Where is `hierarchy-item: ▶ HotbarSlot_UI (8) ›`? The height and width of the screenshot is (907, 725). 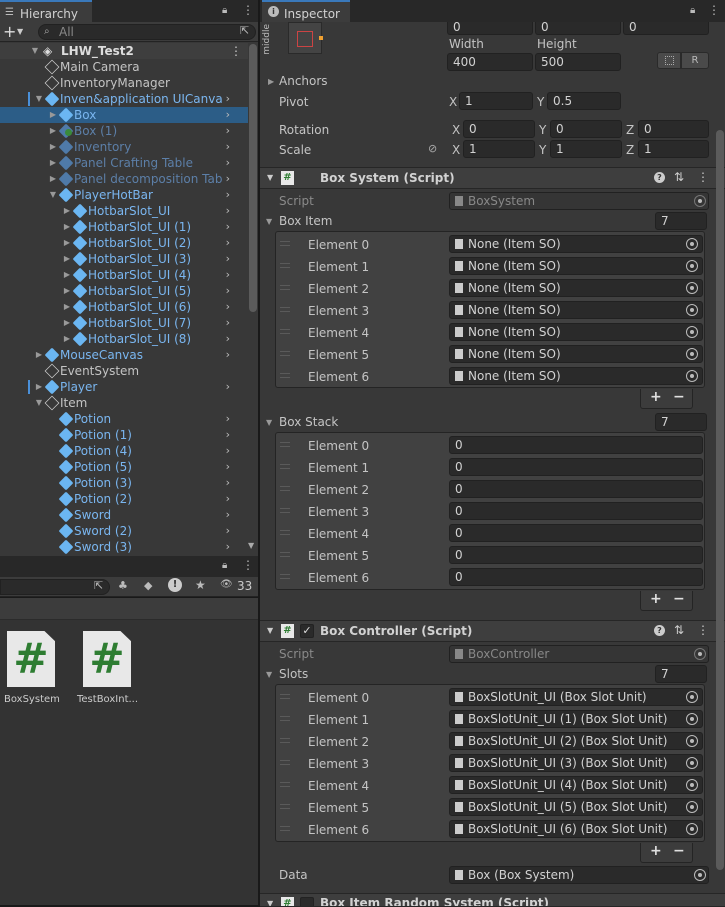 hierarchy-item: ▶ HotbarSlot_UI (8) › is located at coordinates (124, 339).